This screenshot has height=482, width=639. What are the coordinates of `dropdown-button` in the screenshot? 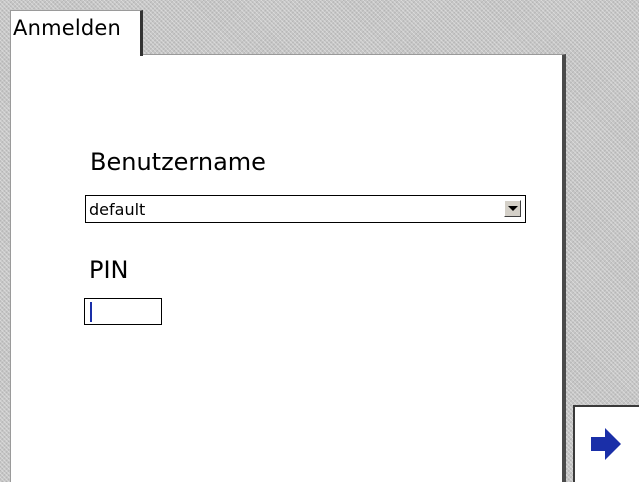 It's located at (512, 208).